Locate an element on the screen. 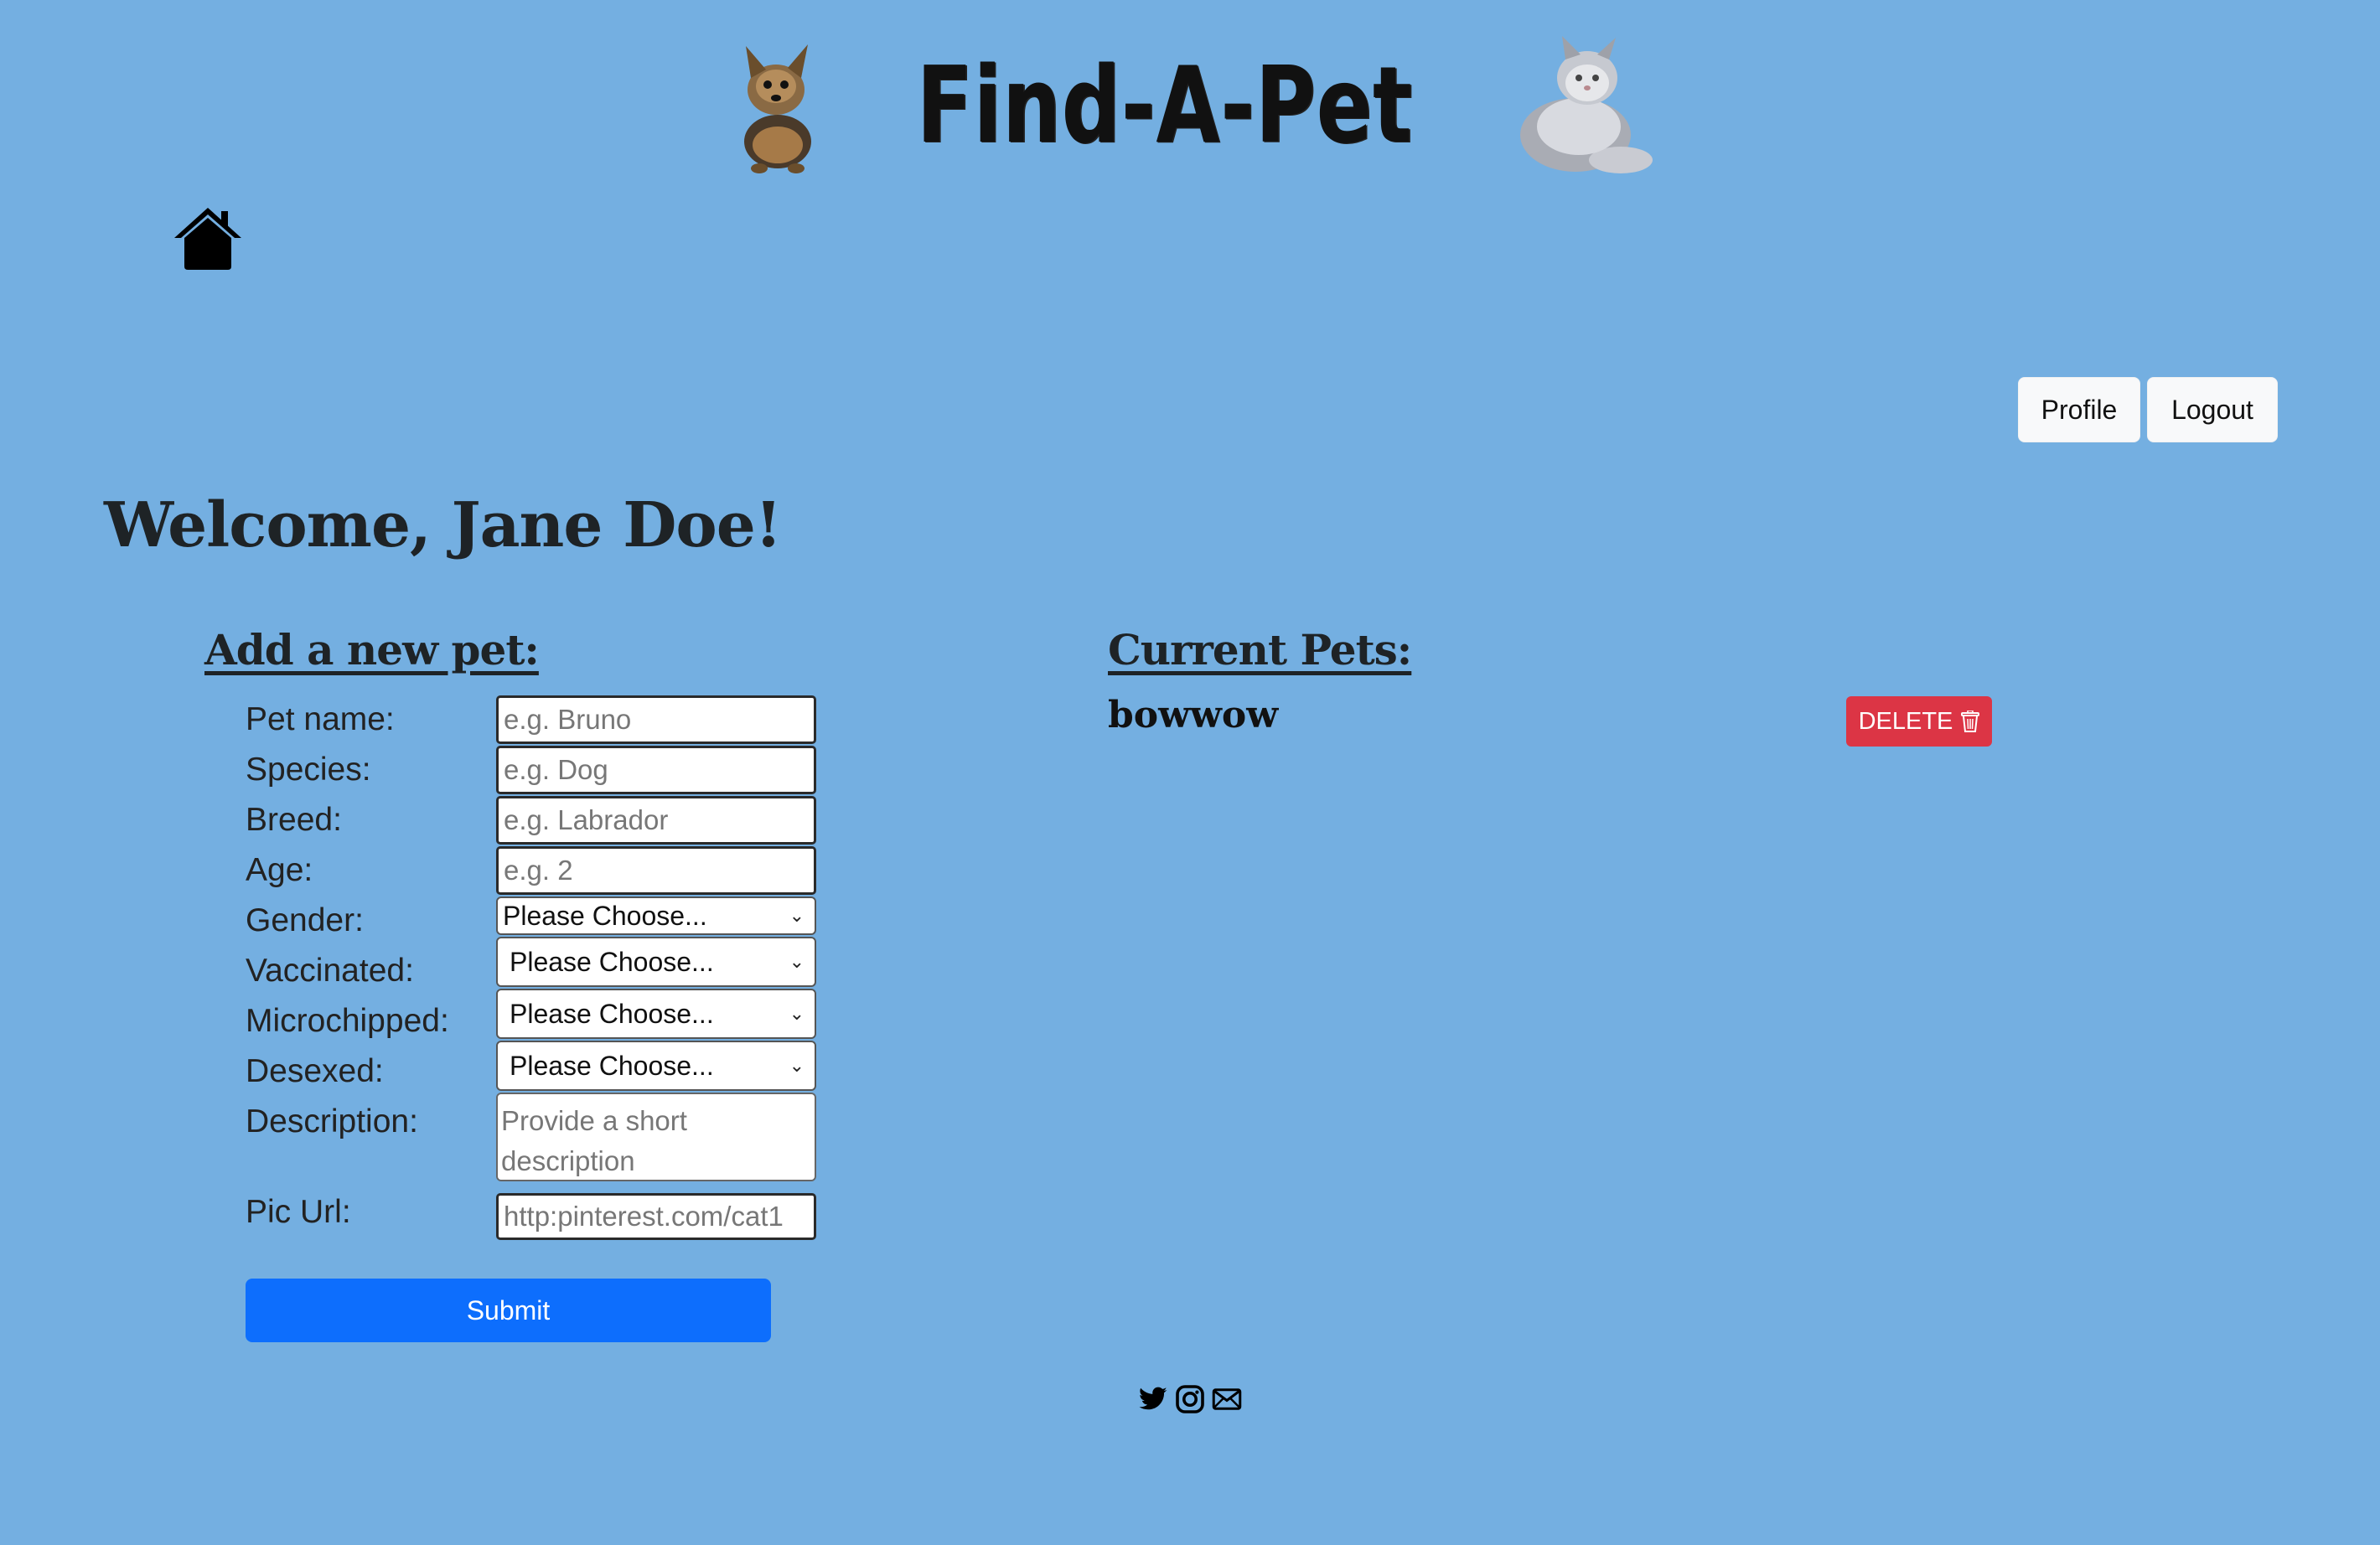 Image resolution: width=2380 pixels, height=1545 pixels. profile-button: Profile is located at coordinates (2079, 409).